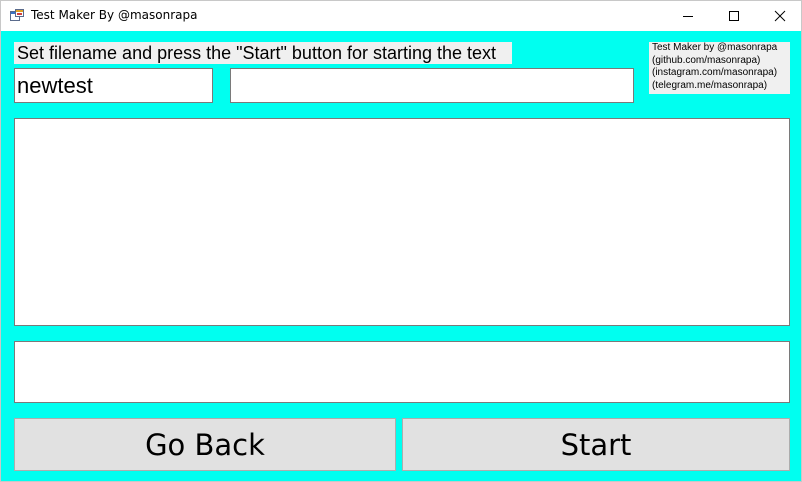  What do you see at coordinates (205, 444) in the screenshot?
I see `go-back-button: Go Back` at bounding box center [205, 444].